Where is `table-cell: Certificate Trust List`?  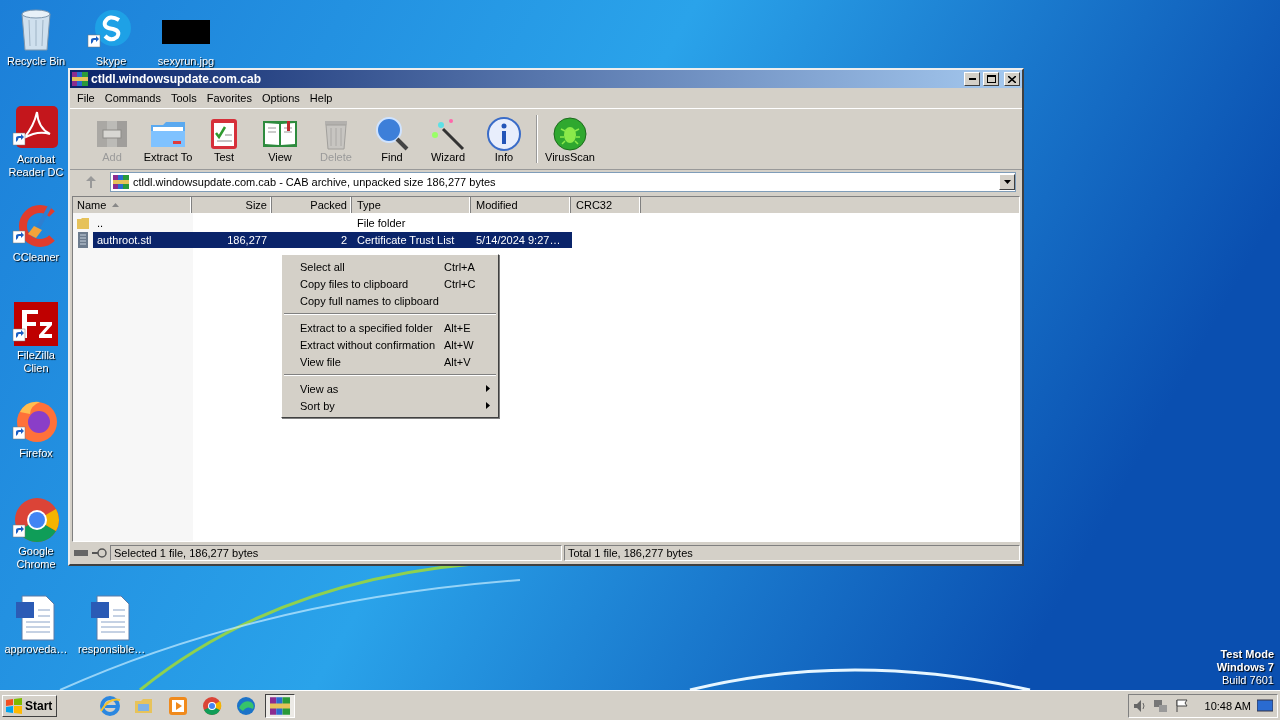 table-cell: Certificate Trust List is located at coordinates (406, 239).